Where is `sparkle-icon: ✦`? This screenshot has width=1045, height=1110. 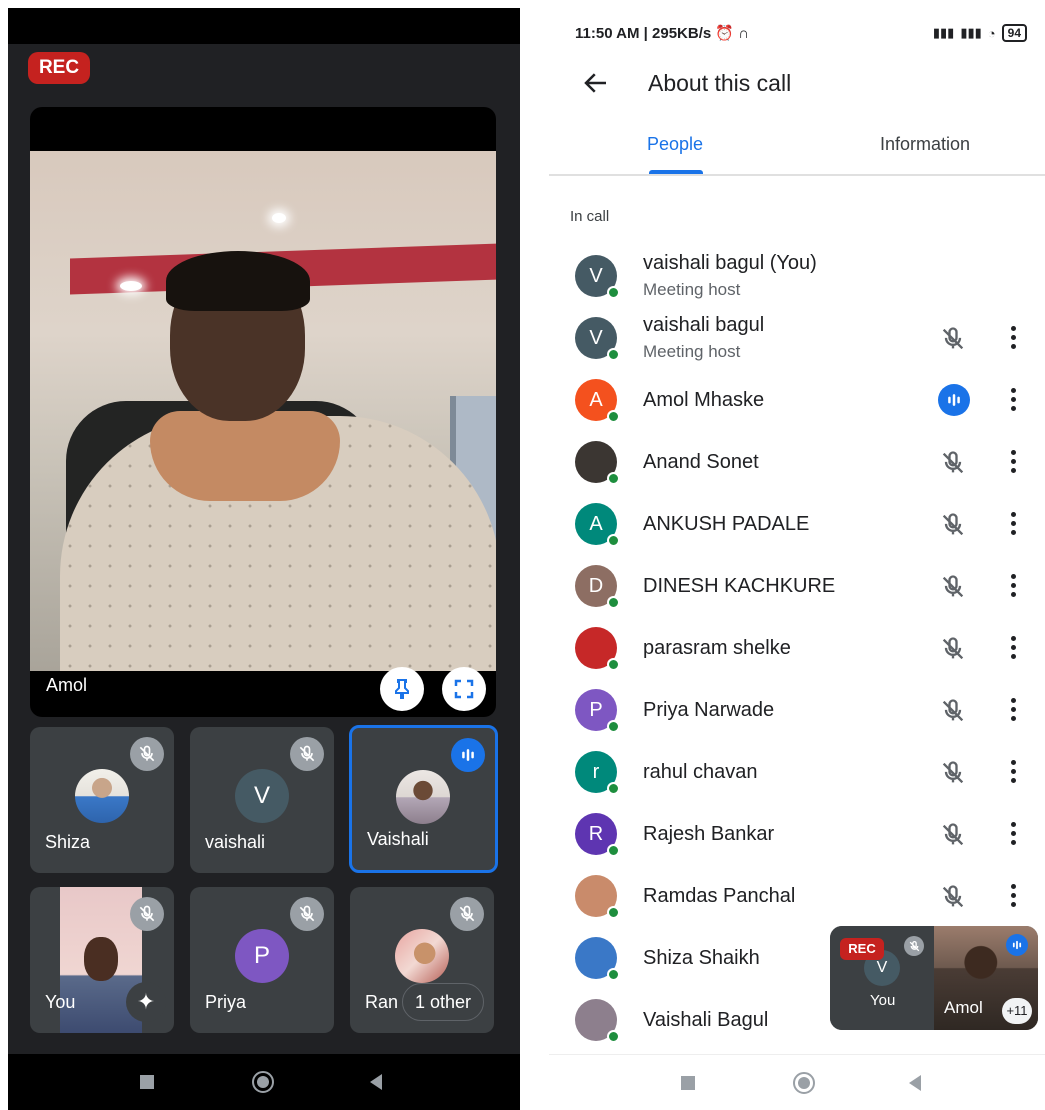 sparkle-icon: ✦ is located at coordinates (146, 1001).